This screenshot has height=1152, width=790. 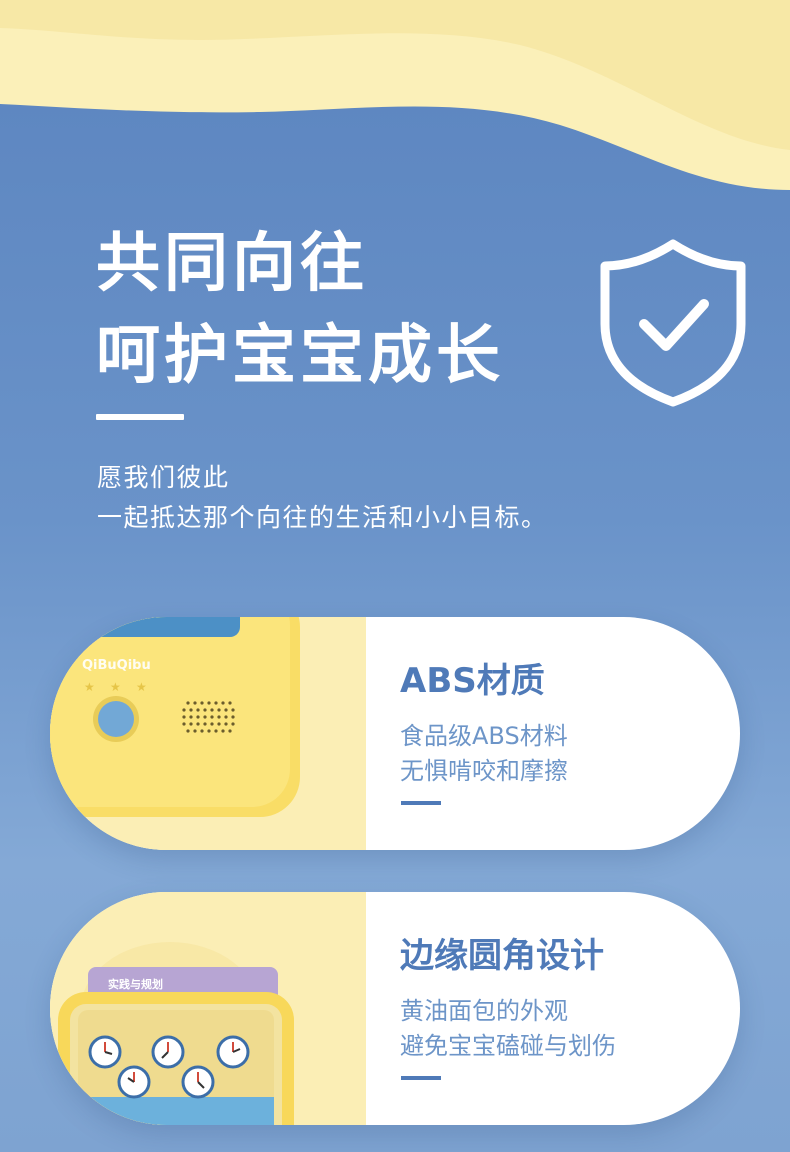 What do you see at coordinates (208, 1008) in the screenshot?
I see `product-photo-clock-board: 实践与规划` at bounding box center [208, 1008].